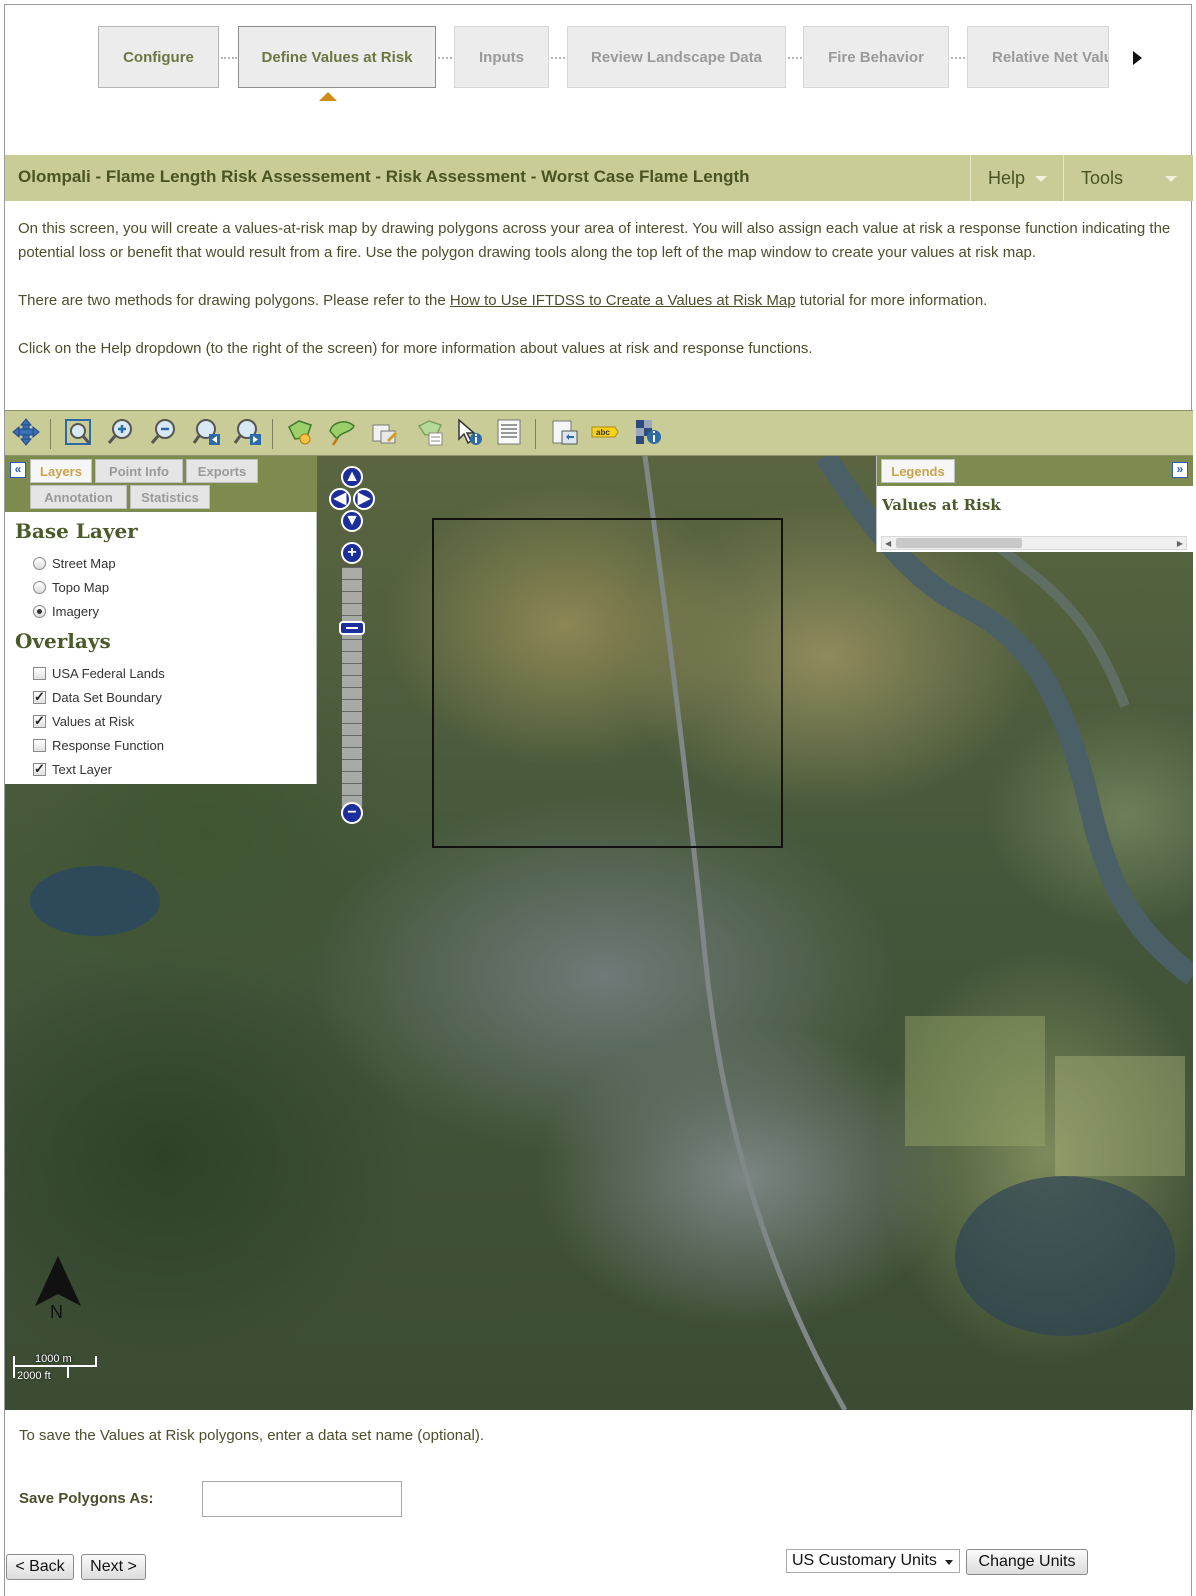  I want to click on tab-point-info: Point Info, so click(139, 471).